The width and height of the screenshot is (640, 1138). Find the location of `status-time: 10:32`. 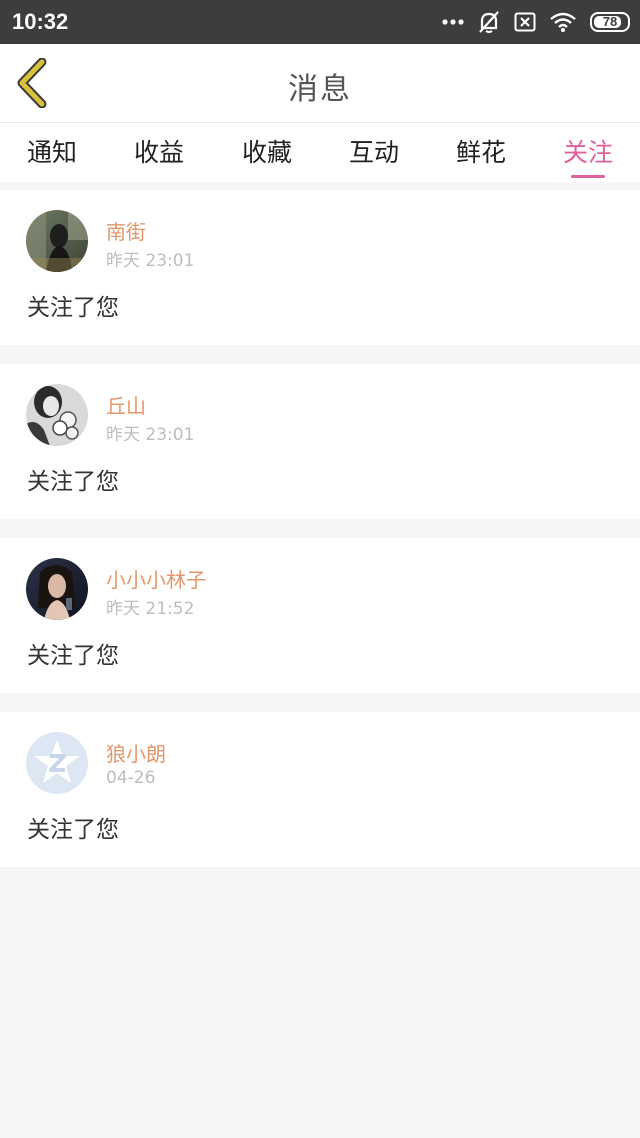

status-time: 10:32 is located at coordinates (40, 21).